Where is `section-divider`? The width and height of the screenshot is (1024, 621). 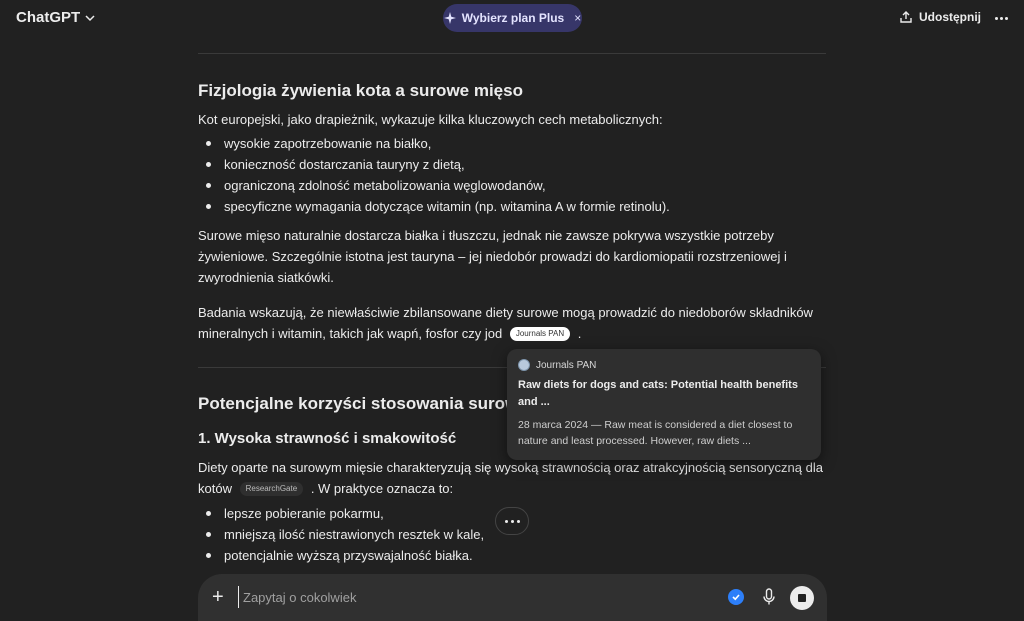
section-divider is located at coordinates (512, 53).